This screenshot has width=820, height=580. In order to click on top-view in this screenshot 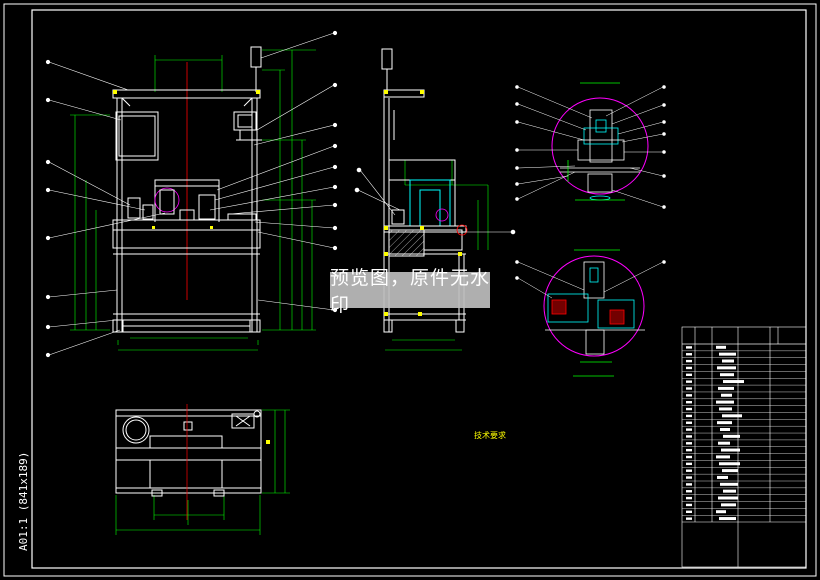, I will do `click(202, 469)`.